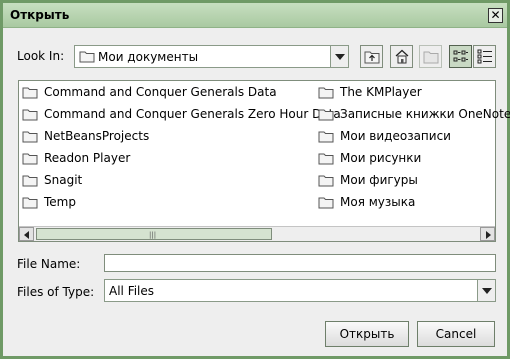 The height and width of the screenshot is (359, 510). I want to click on up-folder-icon, so click(372, 57).